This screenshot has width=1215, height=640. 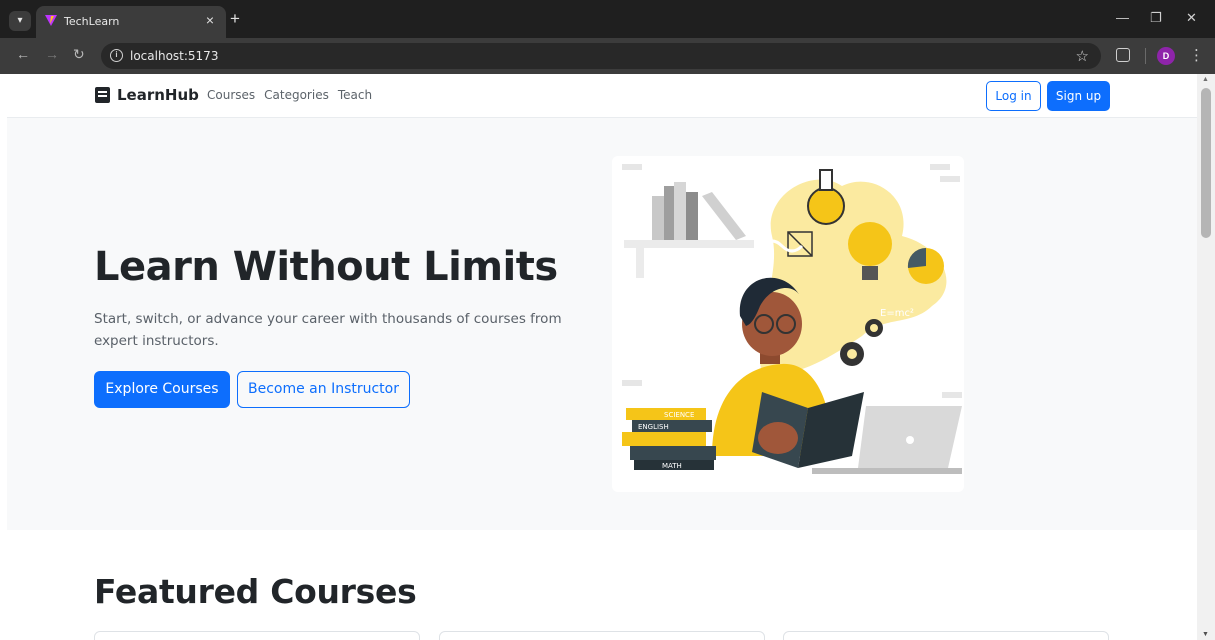 I want to click on extensions-icon, so click(x=1123, y=55).